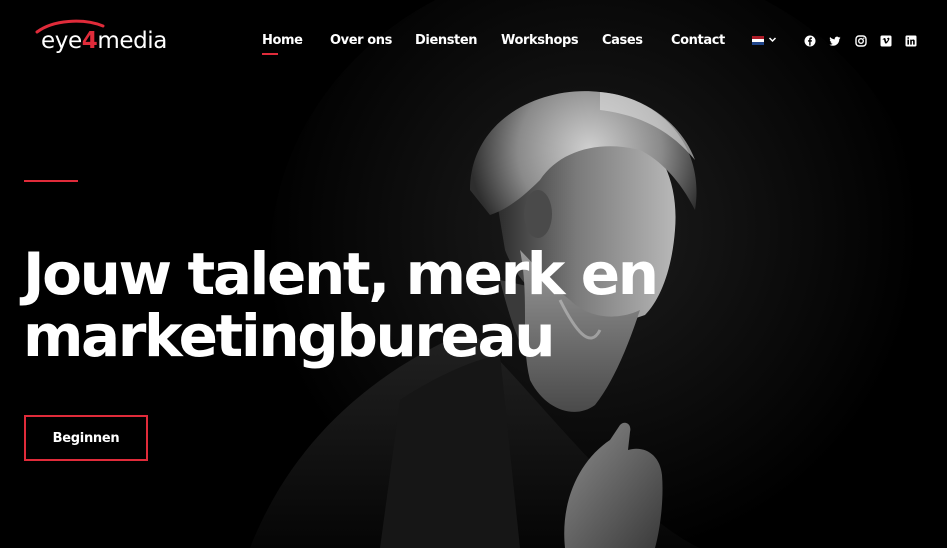 The height and width of the screenshot is (548, 947). I want to click on nav-item-label: Cases, so click(622, 40).